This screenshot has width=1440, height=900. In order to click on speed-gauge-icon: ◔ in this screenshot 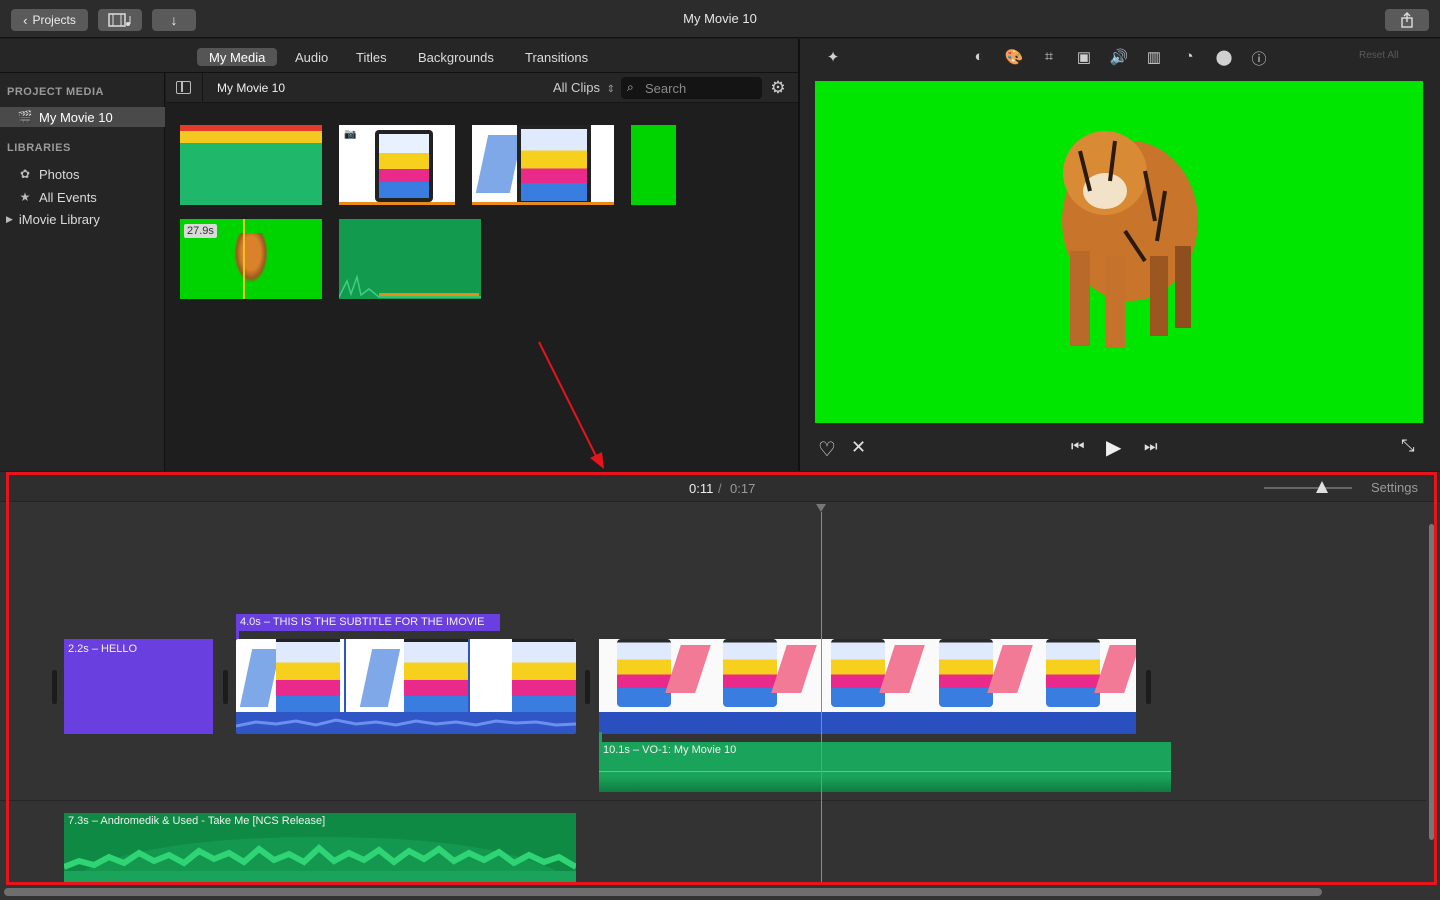, I will do `click(1189, 57)`.